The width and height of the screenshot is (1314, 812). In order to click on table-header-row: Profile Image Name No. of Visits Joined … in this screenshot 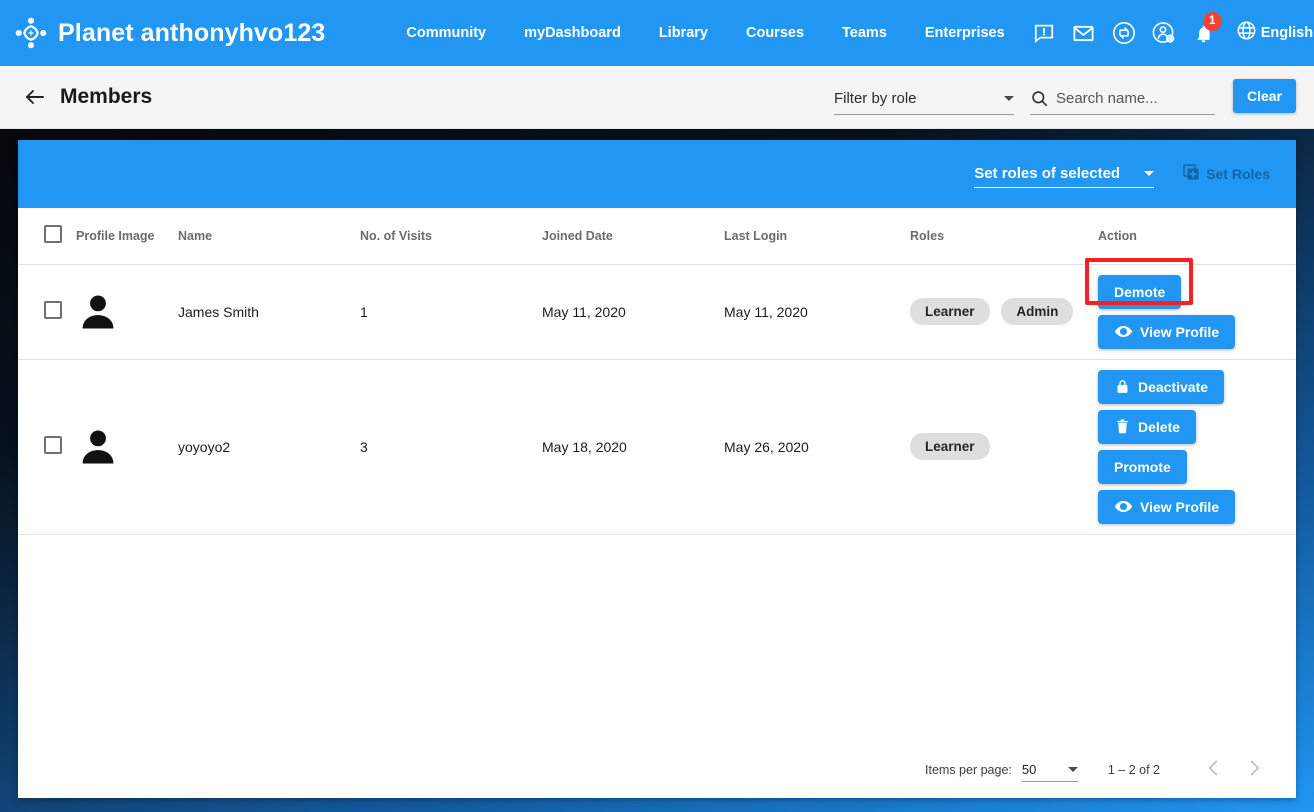, I will do `click(657, 236)`.